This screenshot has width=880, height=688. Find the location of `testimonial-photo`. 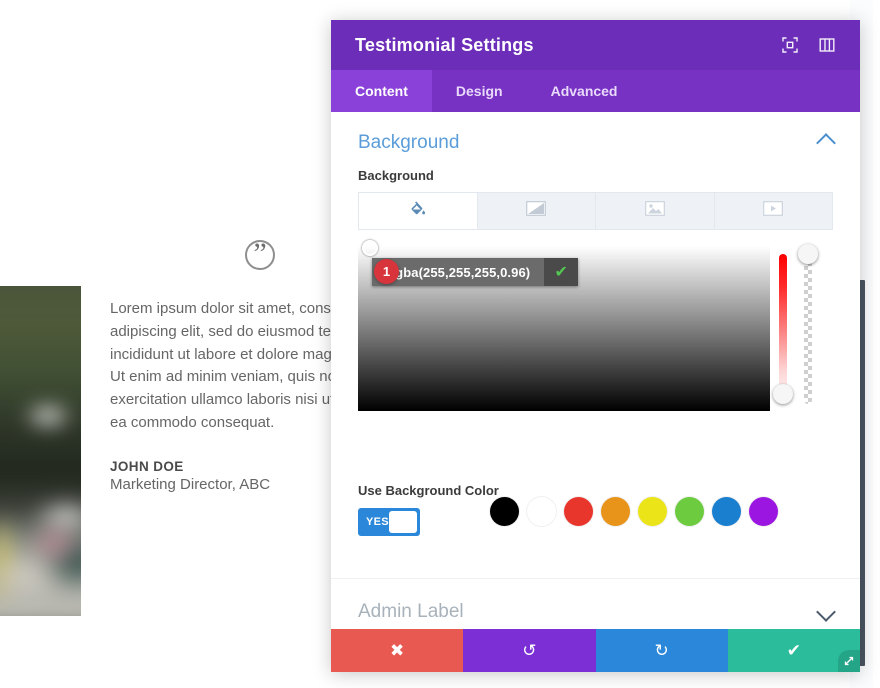

testimonial-photo is located at coordinates (40, 451).